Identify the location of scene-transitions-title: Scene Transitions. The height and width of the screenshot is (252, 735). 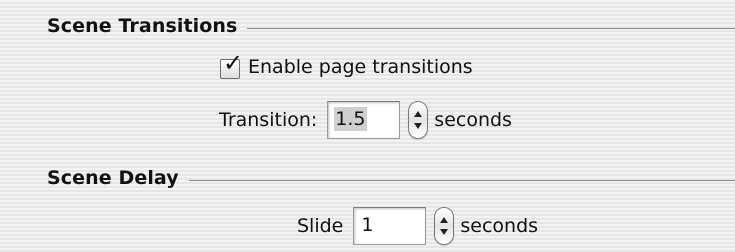
(142, 26).